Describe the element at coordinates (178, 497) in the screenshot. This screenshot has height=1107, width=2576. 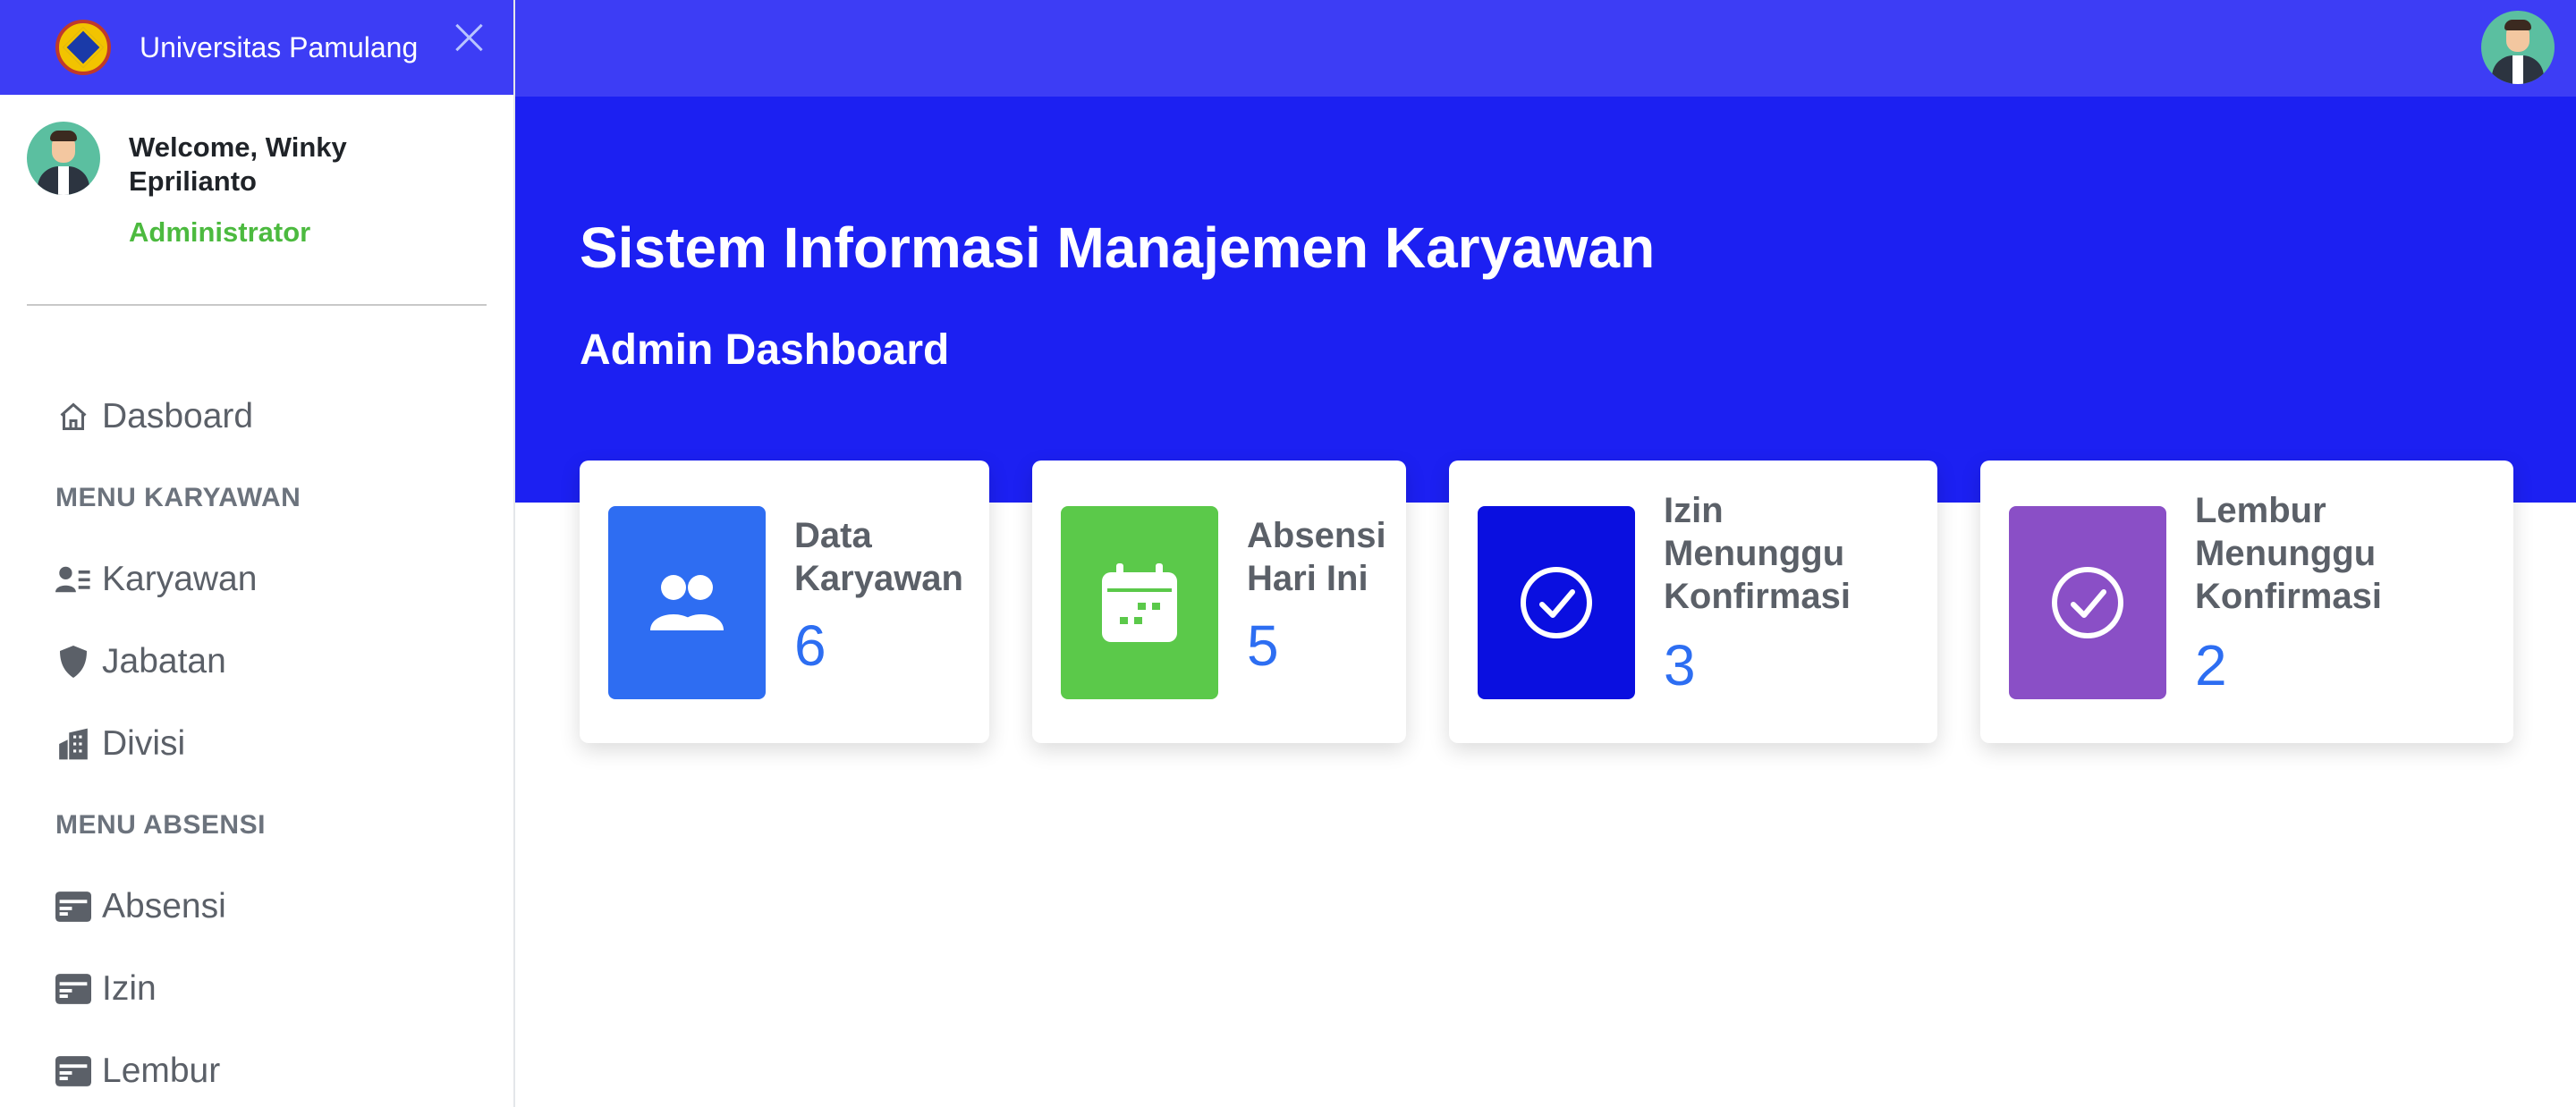
I see `menu-karyawan-heading: MENU KARYAWAN` at that location.